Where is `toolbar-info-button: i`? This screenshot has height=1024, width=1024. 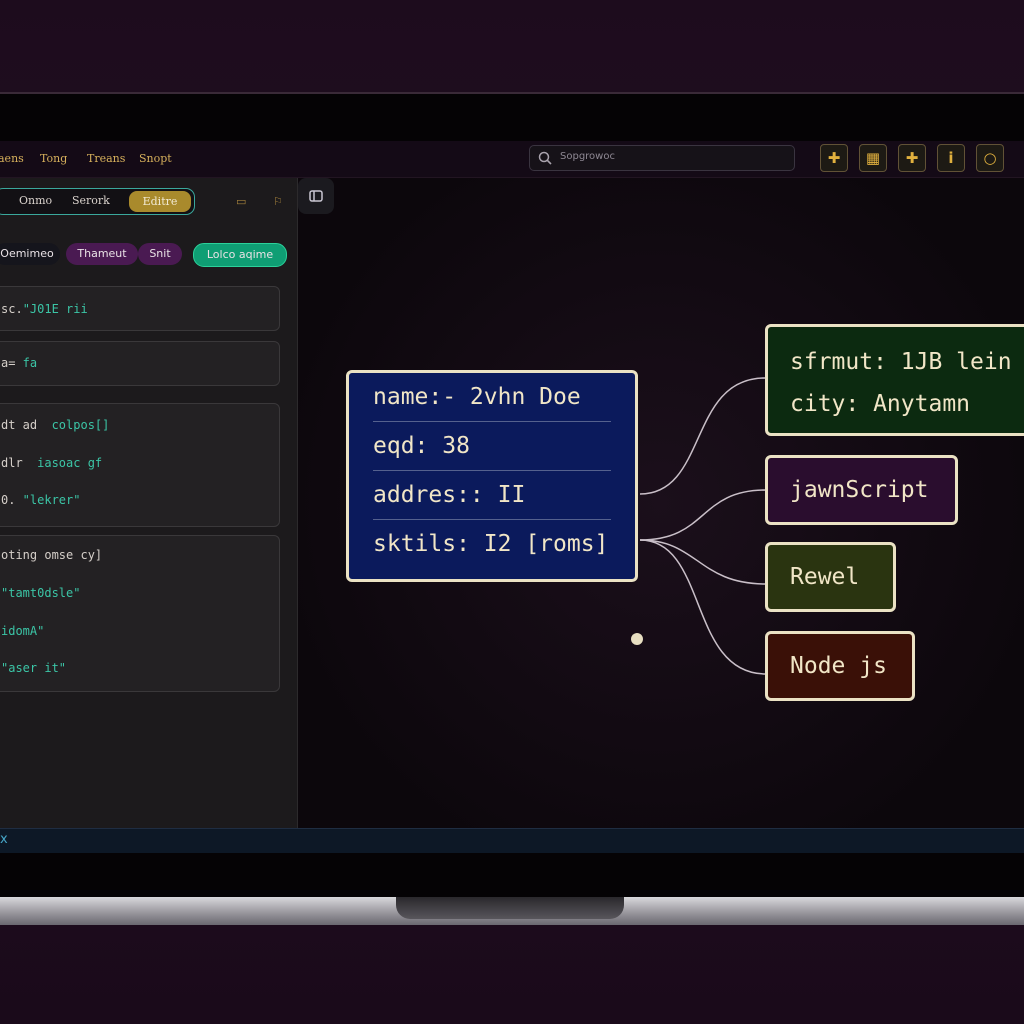
toolbar-info-button: i is located at coordinates (951, 158).